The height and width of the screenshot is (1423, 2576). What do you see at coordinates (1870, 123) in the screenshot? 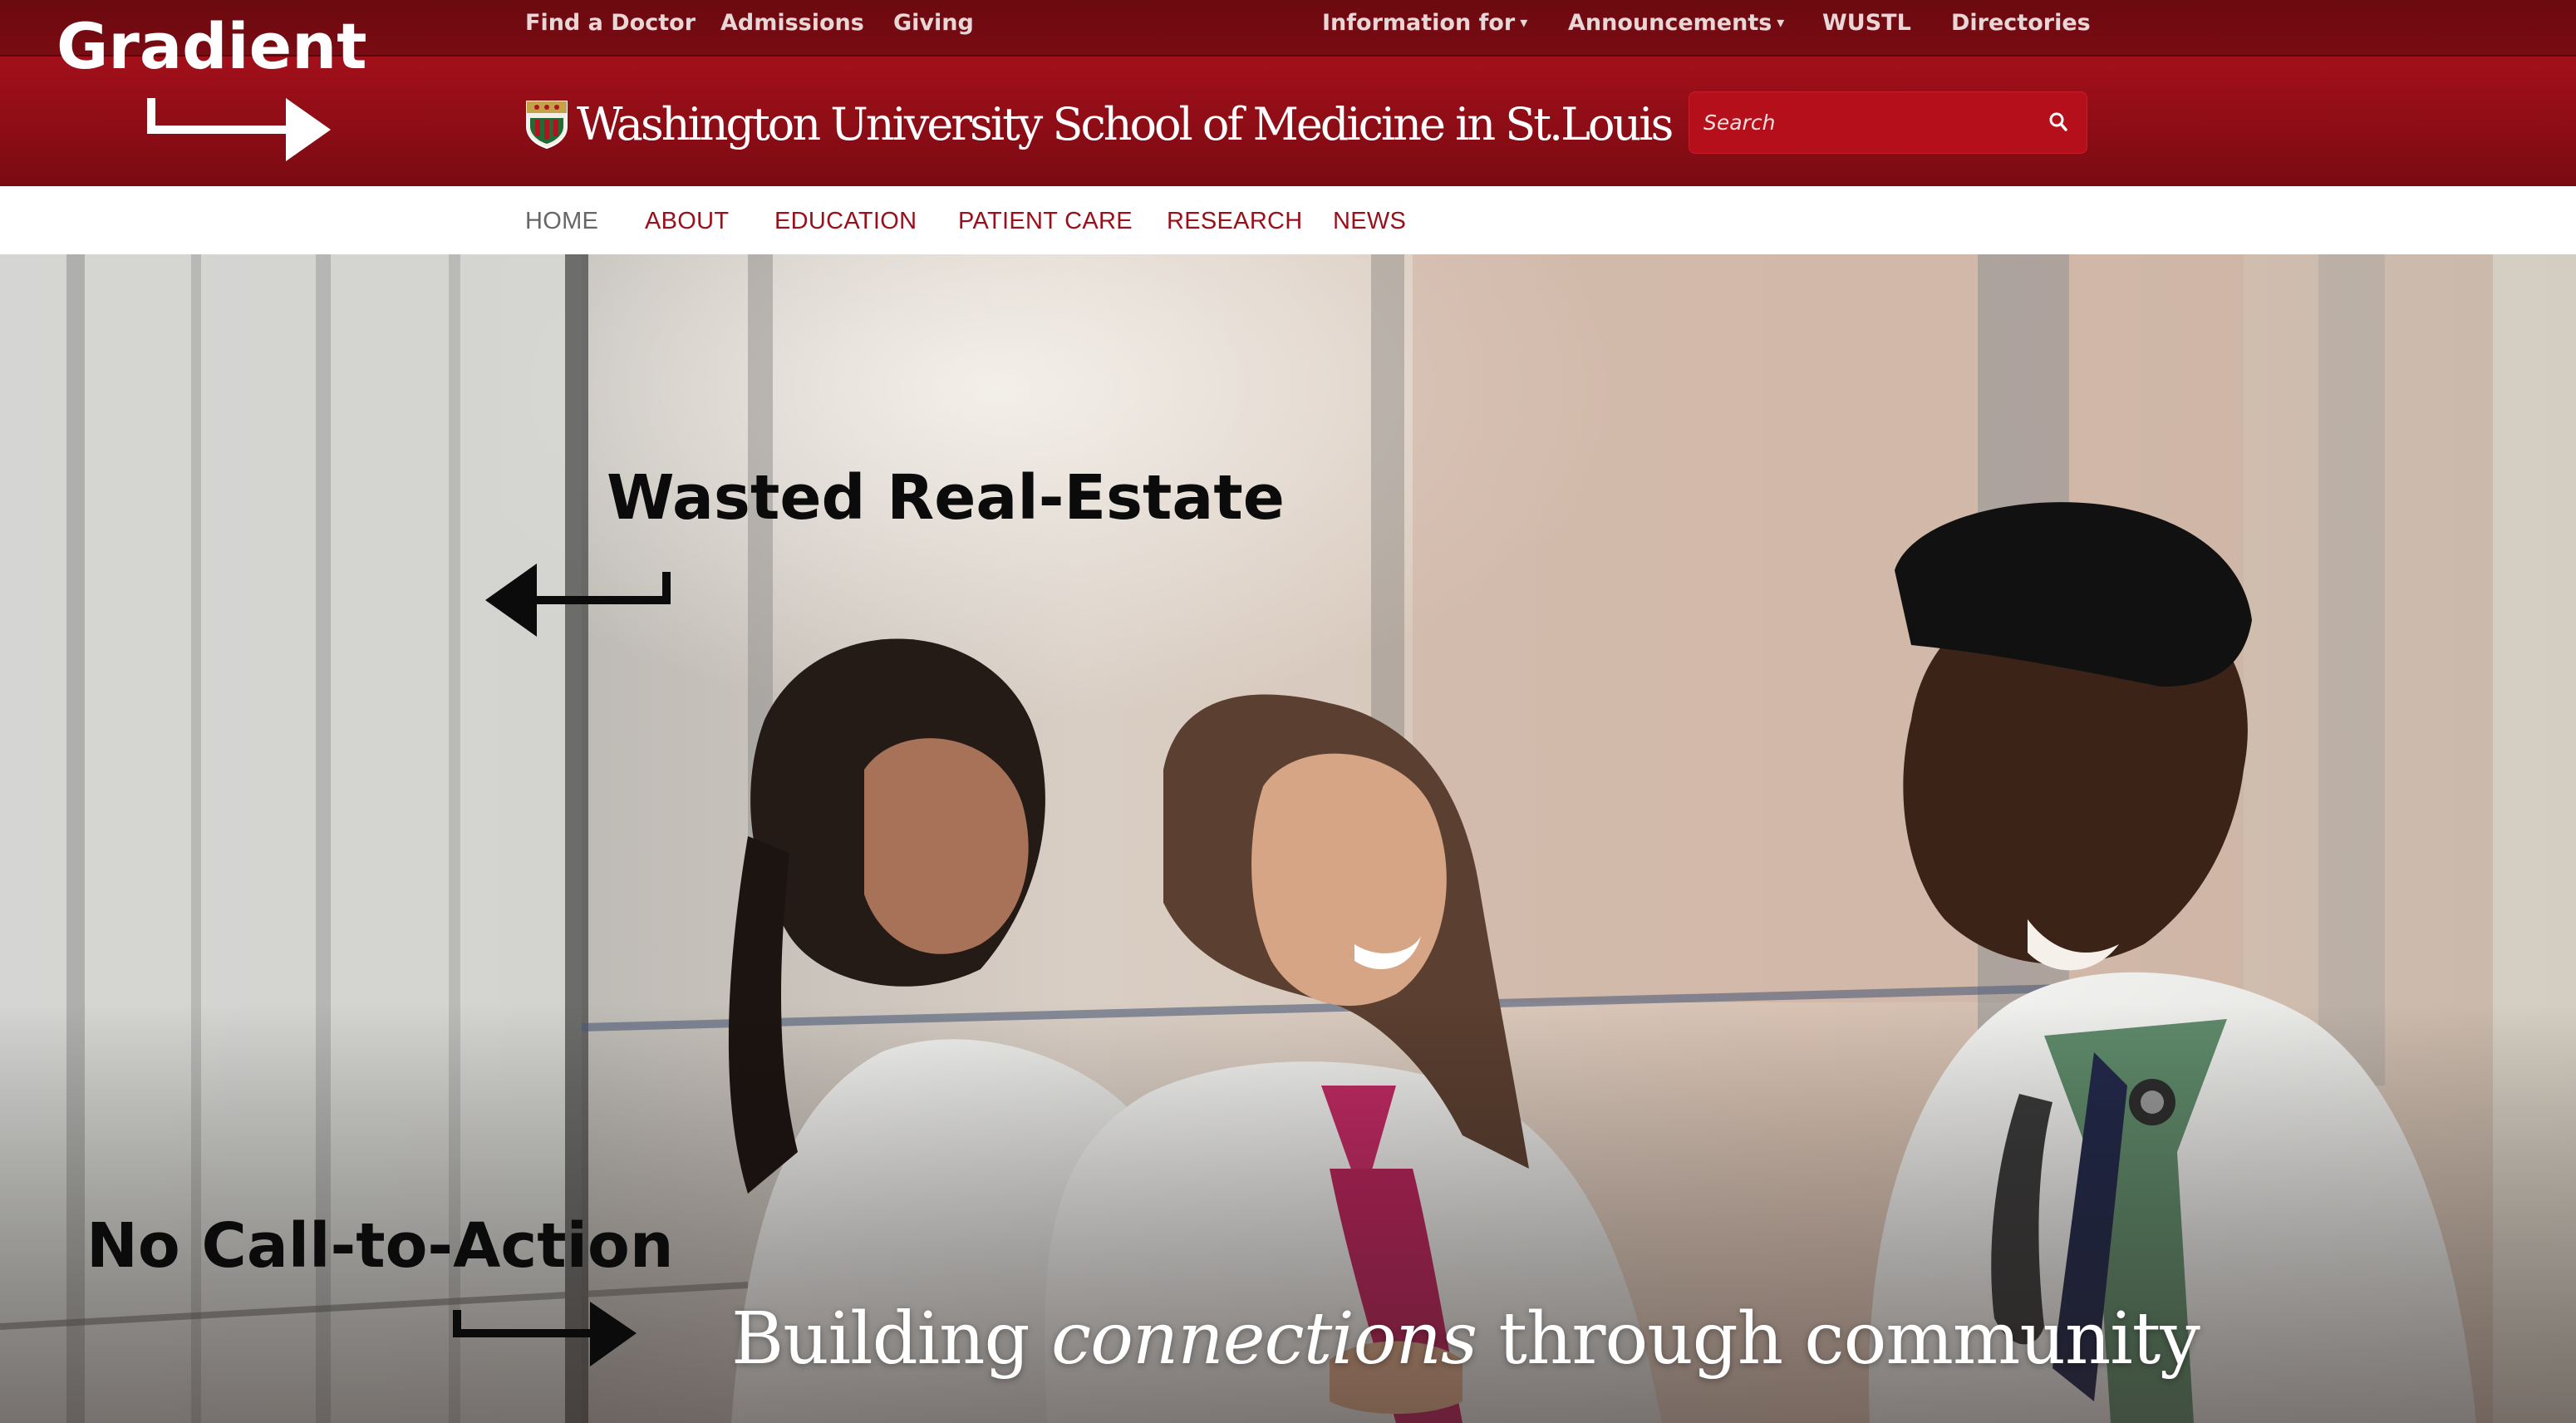
I see `search-input` at bounding box center [1870, 123].